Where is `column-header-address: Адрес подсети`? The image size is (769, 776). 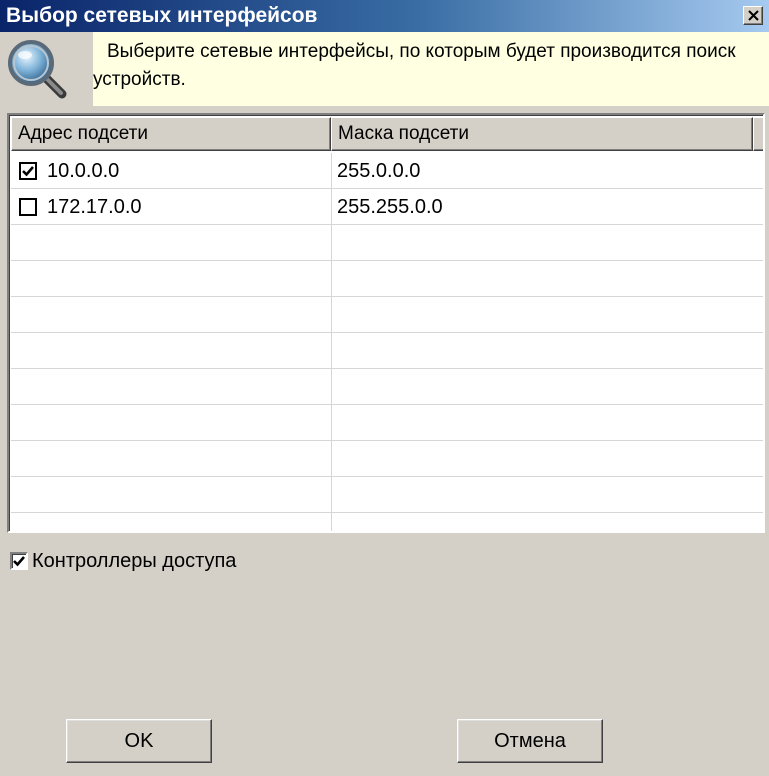
column-header-address: Адрес подсети is located at coordinates (171, 134).